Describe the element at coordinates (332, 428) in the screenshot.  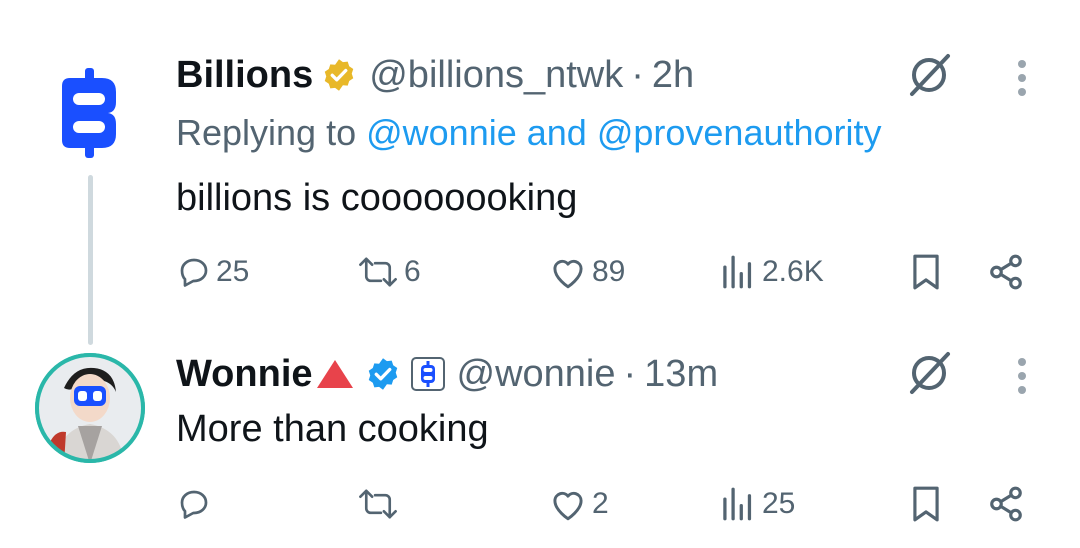
I see `tweet-text: More than cooking` at that location.